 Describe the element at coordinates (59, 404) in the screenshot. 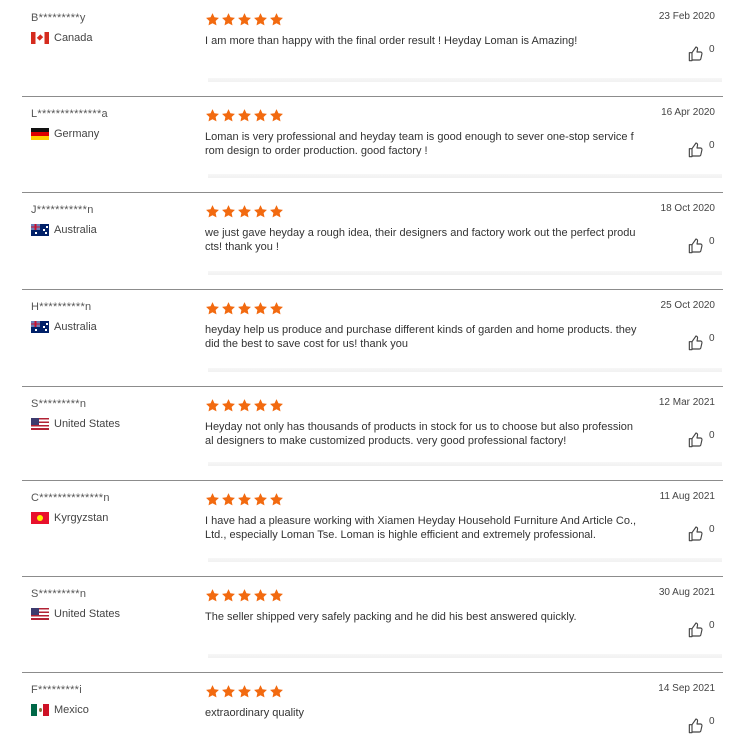

I see `reviewer-name: S*********n` at that location.